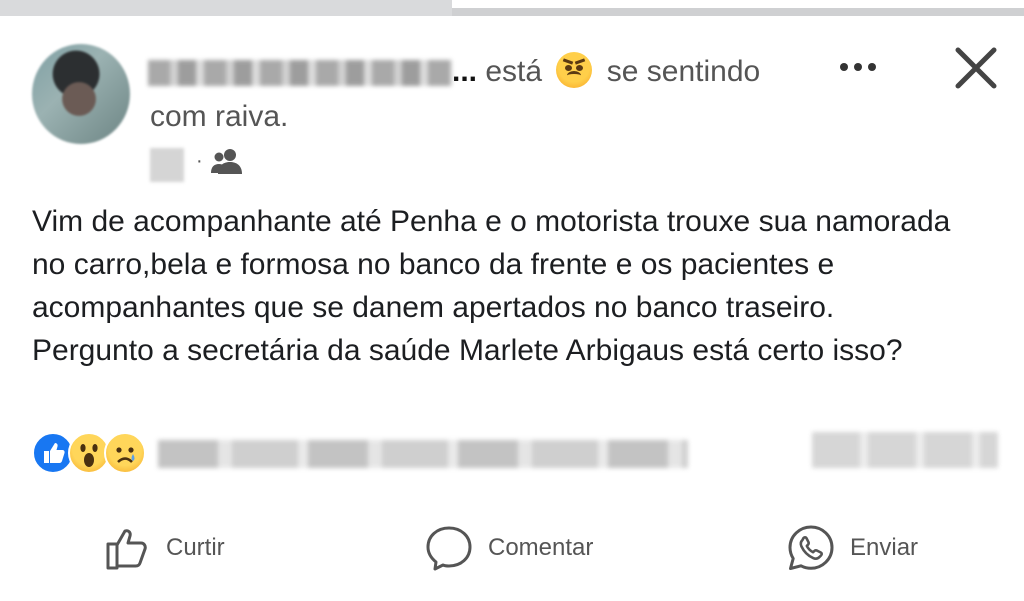 Image resolution: width=1024 pixels, height=601 pixels. What do you see at coordinates (449, 548) in the screenshot?
I see `comment-icon` at bounding box center [449, 548].